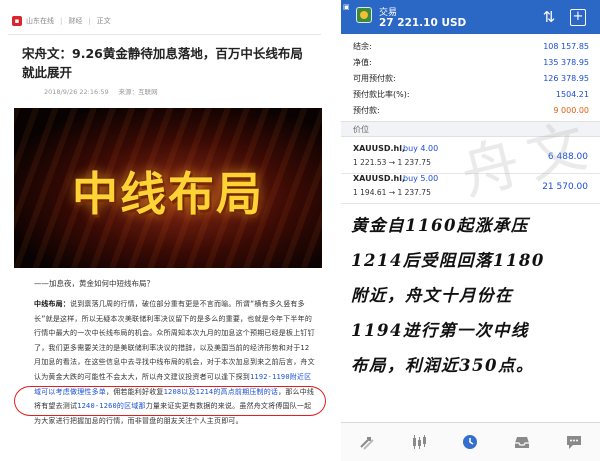  What do you see at coordinates (75, 21) in the screenshot?
I see `breadcrumb-section: 财经` at bounding box center [75, 21].